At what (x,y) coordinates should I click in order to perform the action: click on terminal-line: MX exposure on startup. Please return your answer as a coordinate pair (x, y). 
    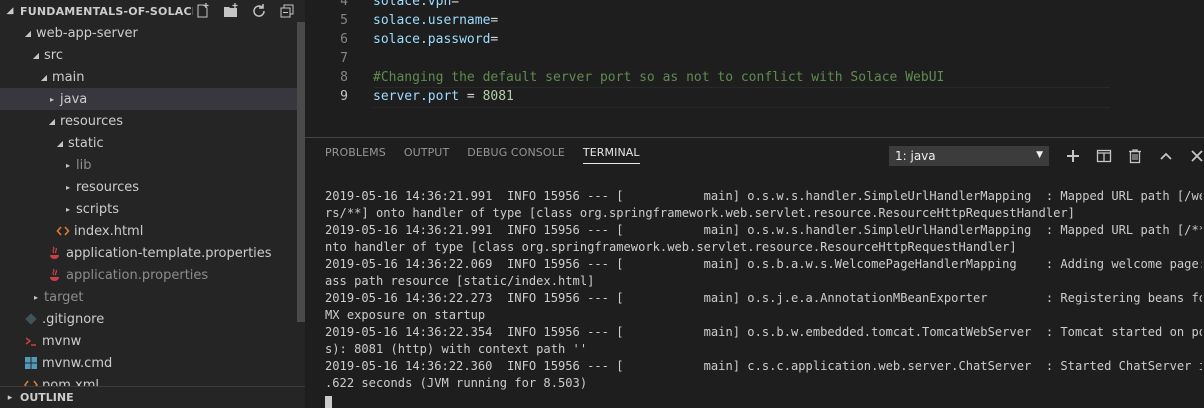
    Looking at the image, I should click on (405, 315).